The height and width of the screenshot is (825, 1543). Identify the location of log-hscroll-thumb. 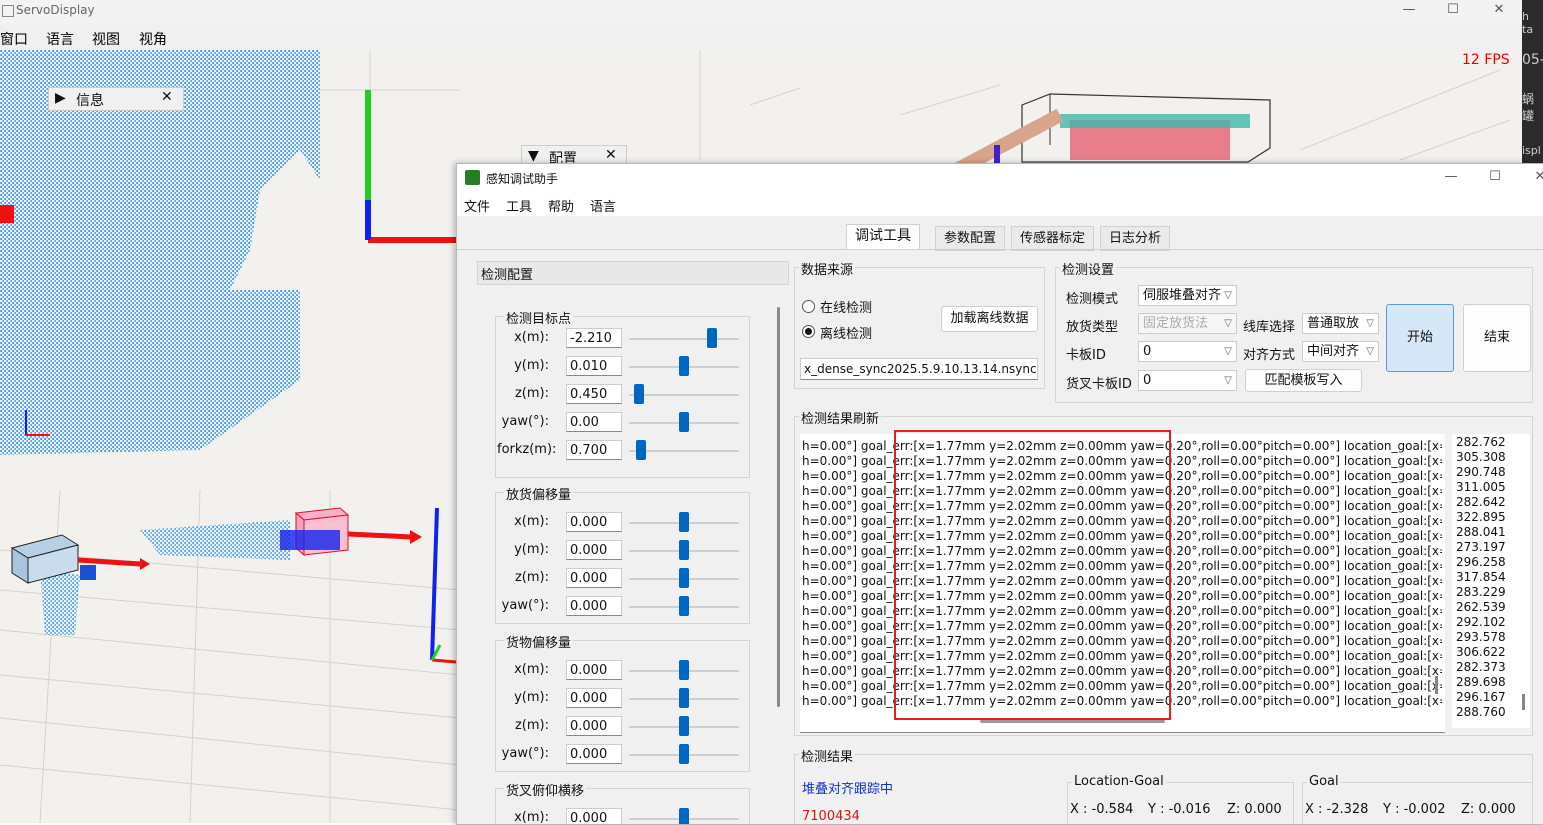
(1072, 721).